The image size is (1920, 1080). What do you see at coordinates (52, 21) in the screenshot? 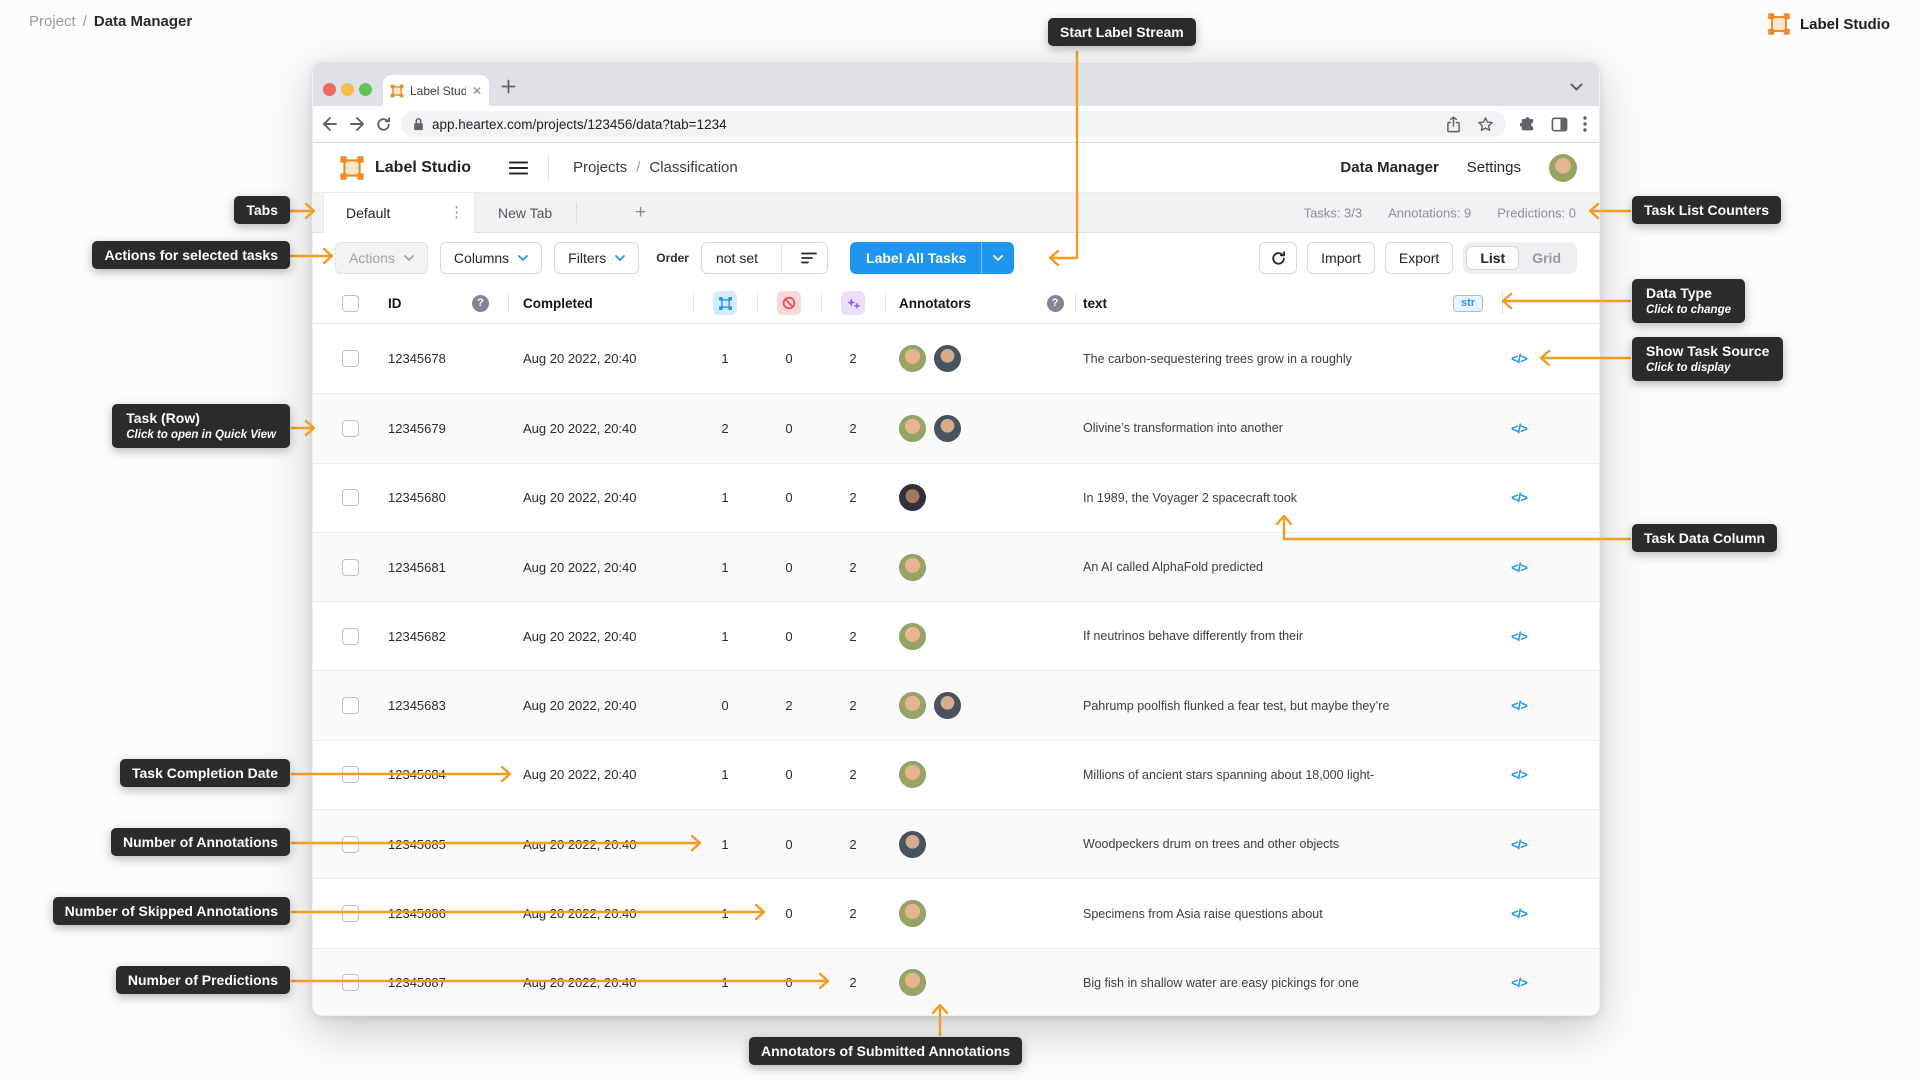
I see `breadcrumb-project: Project` at bounding box center [52, 21].